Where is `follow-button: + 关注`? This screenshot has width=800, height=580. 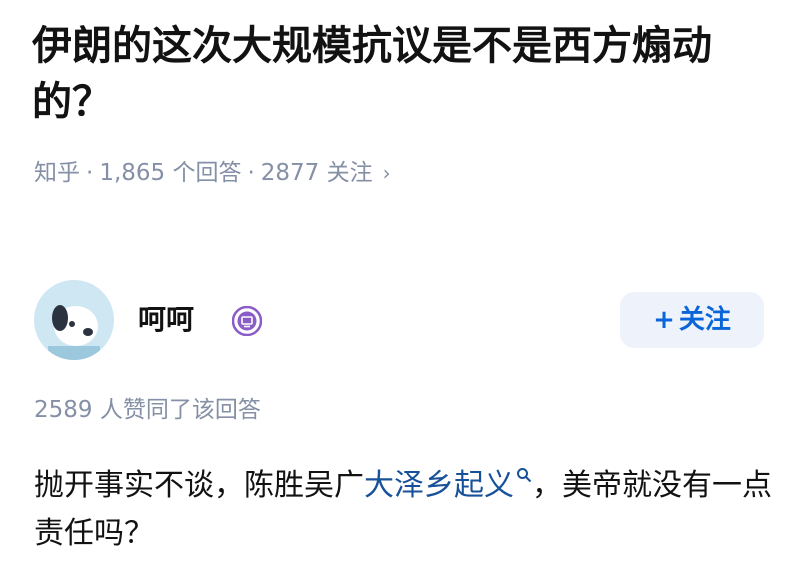 follow-button: + 关注 is located at coordinates (692, 320).